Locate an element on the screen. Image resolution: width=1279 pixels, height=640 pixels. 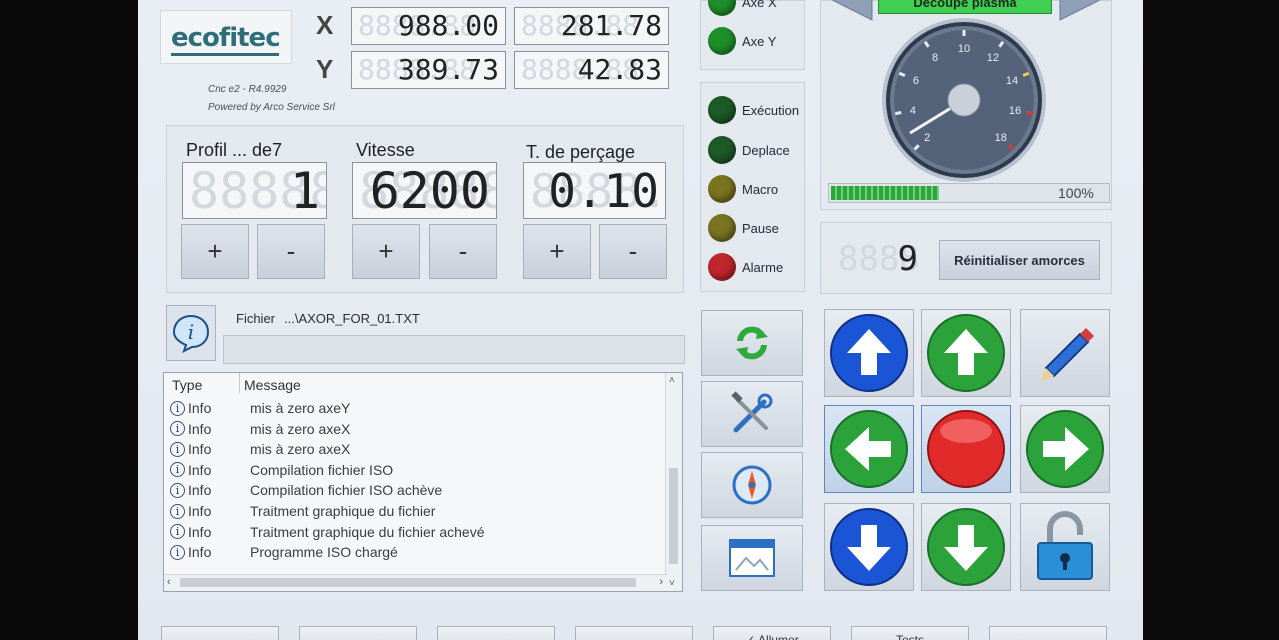
log-row-message: Compilation fichier ISO achève is located at coordinates (346, 490).